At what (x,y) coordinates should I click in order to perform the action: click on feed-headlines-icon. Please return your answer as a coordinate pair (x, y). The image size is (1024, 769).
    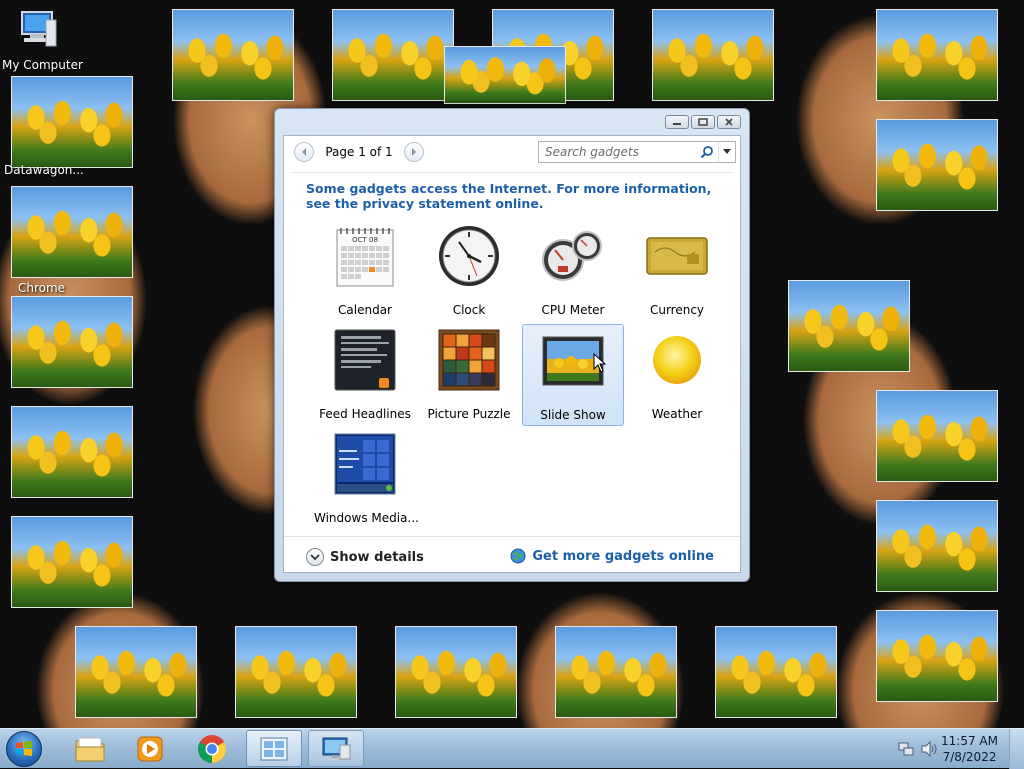
    Looking at the image, I should click on (365, 360).